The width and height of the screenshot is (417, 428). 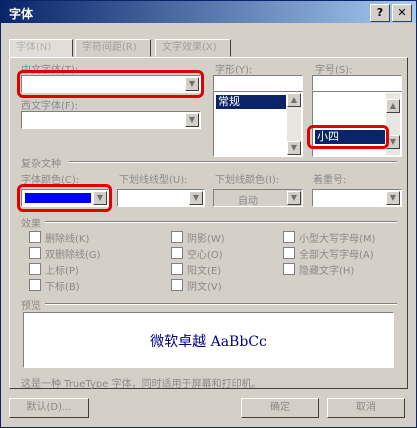 I want to click on subscript-checkbox, so click(x=35, y=285).